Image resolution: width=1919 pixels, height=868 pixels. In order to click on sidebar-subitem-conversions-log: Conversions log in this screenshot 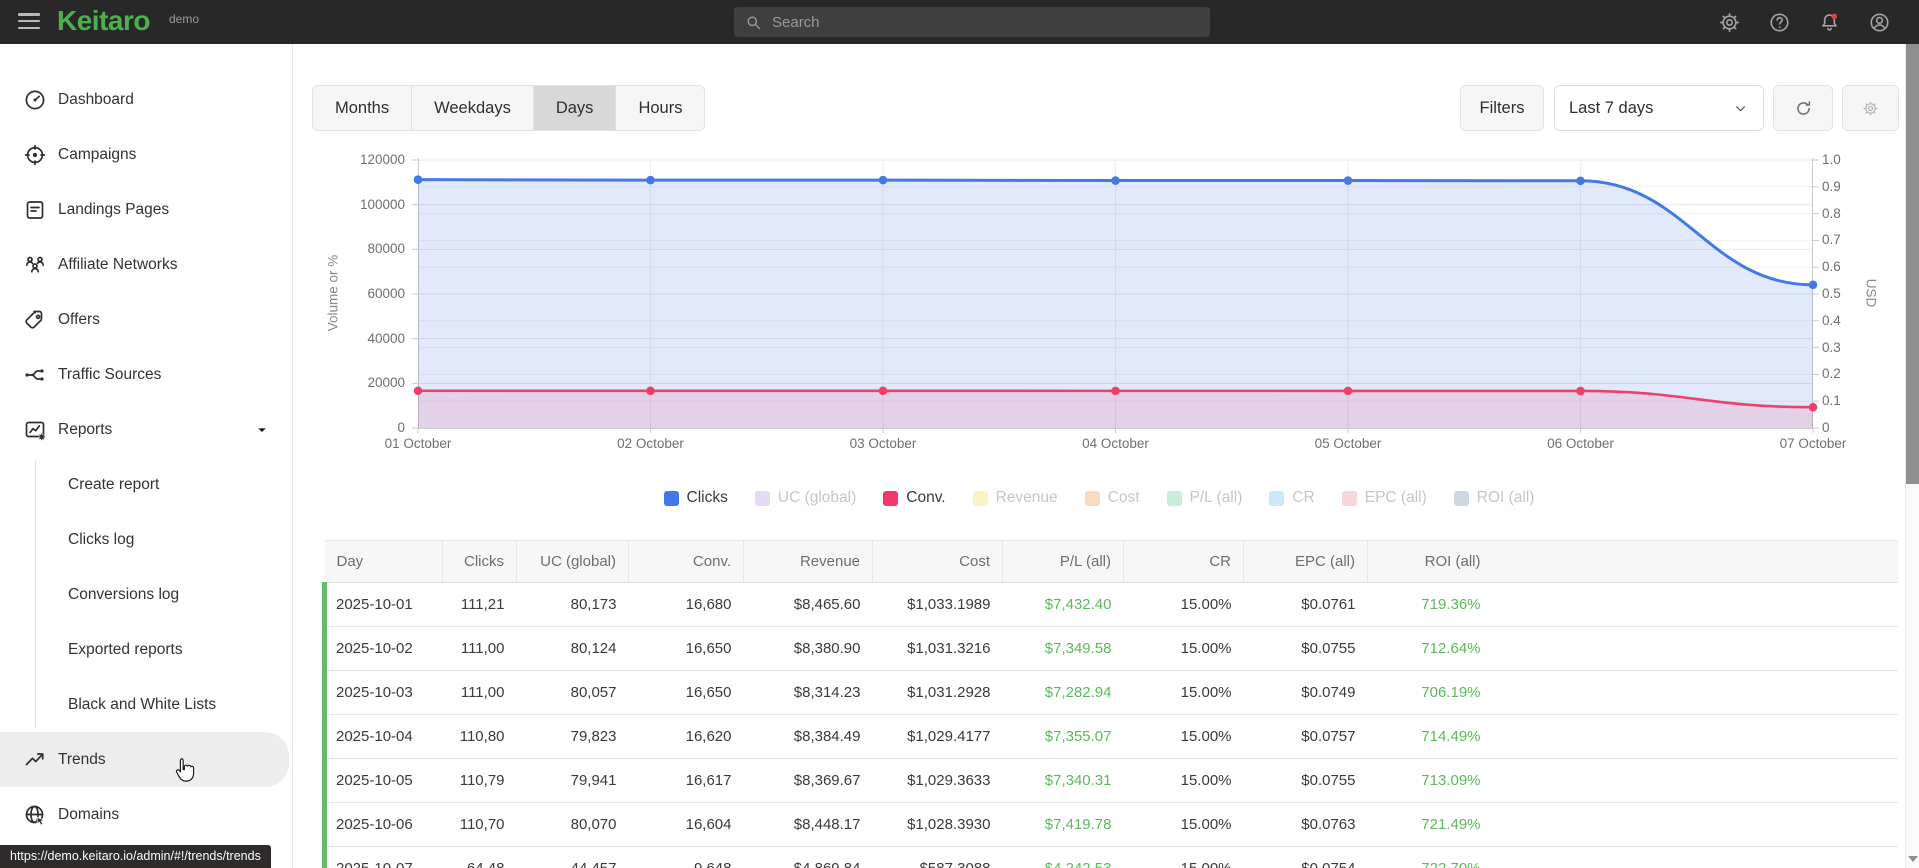, I will do `click(146, 594)`.